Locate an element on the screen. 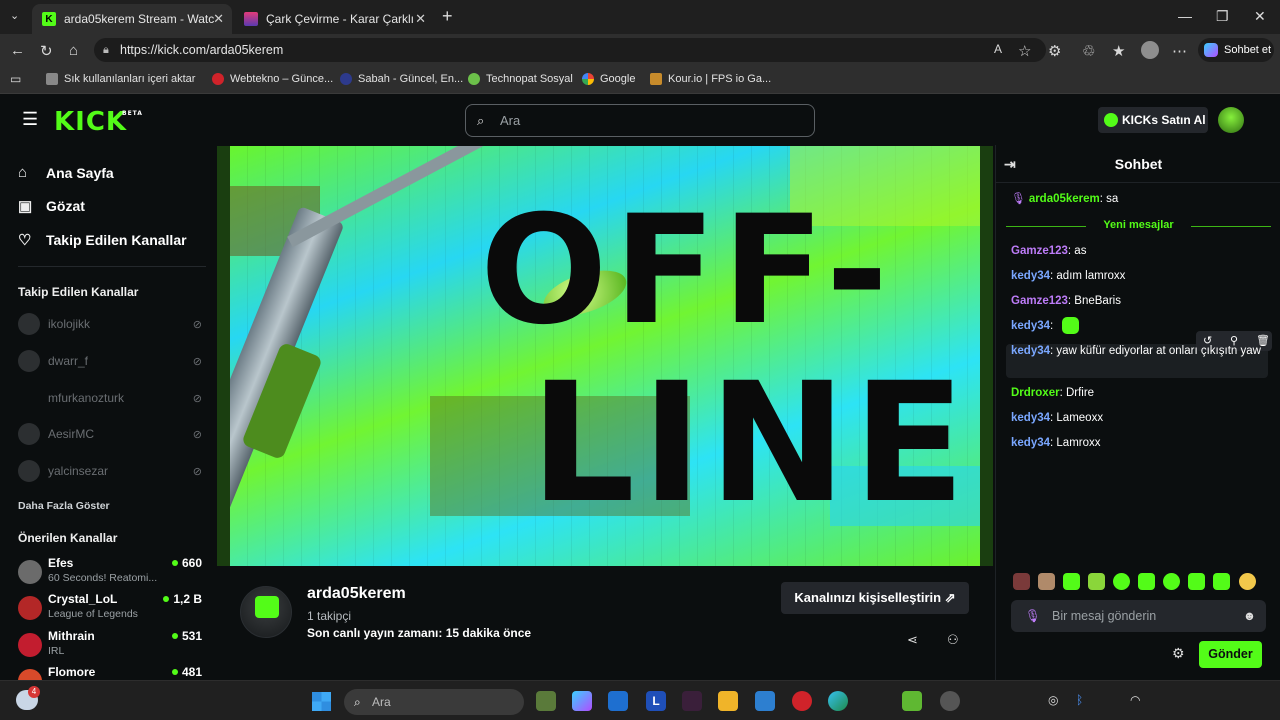  bluetooth-icon: ᛒ is located at coordinates (1079, 700).